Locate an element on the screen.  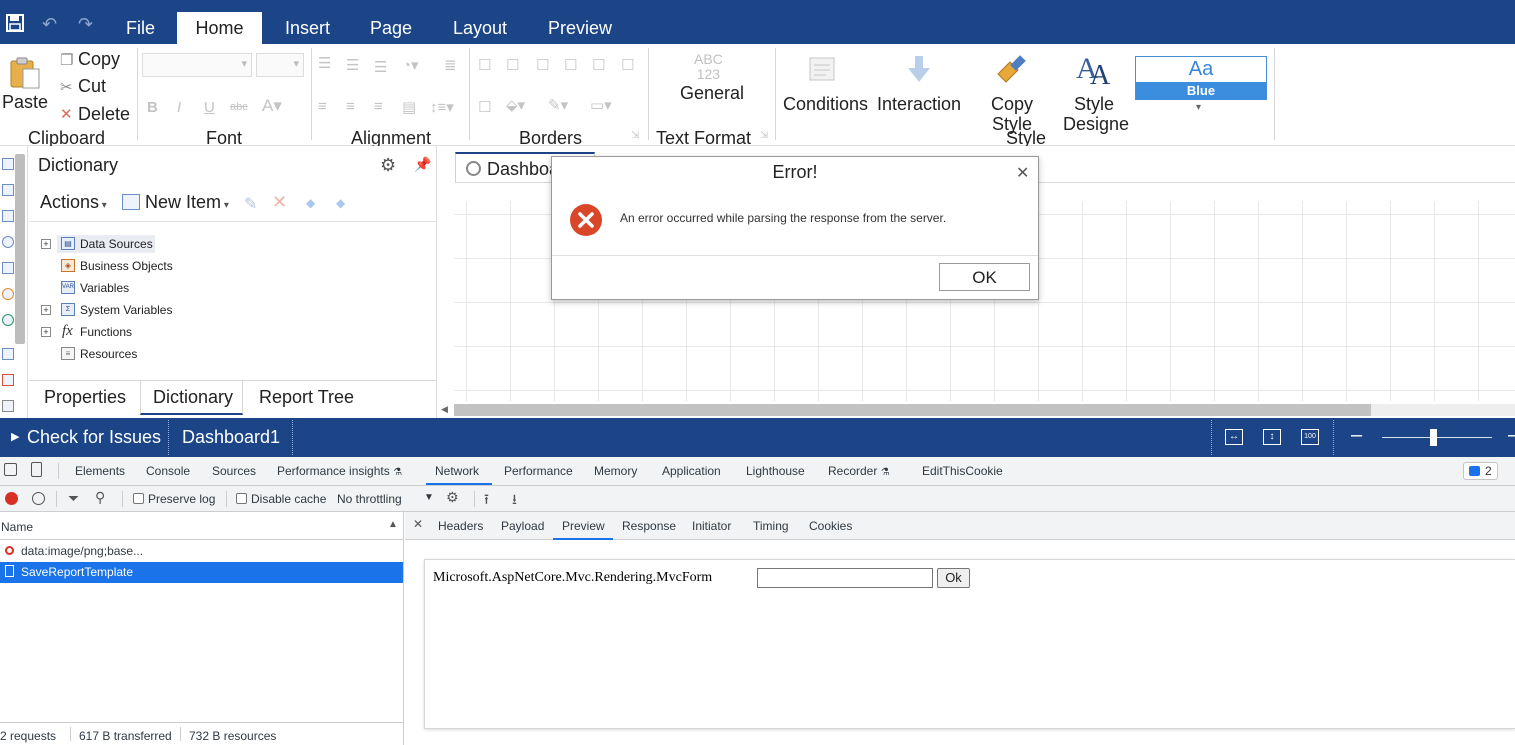
theme-dropdown-icon: ▾ is located at coordinates (1198, 107).